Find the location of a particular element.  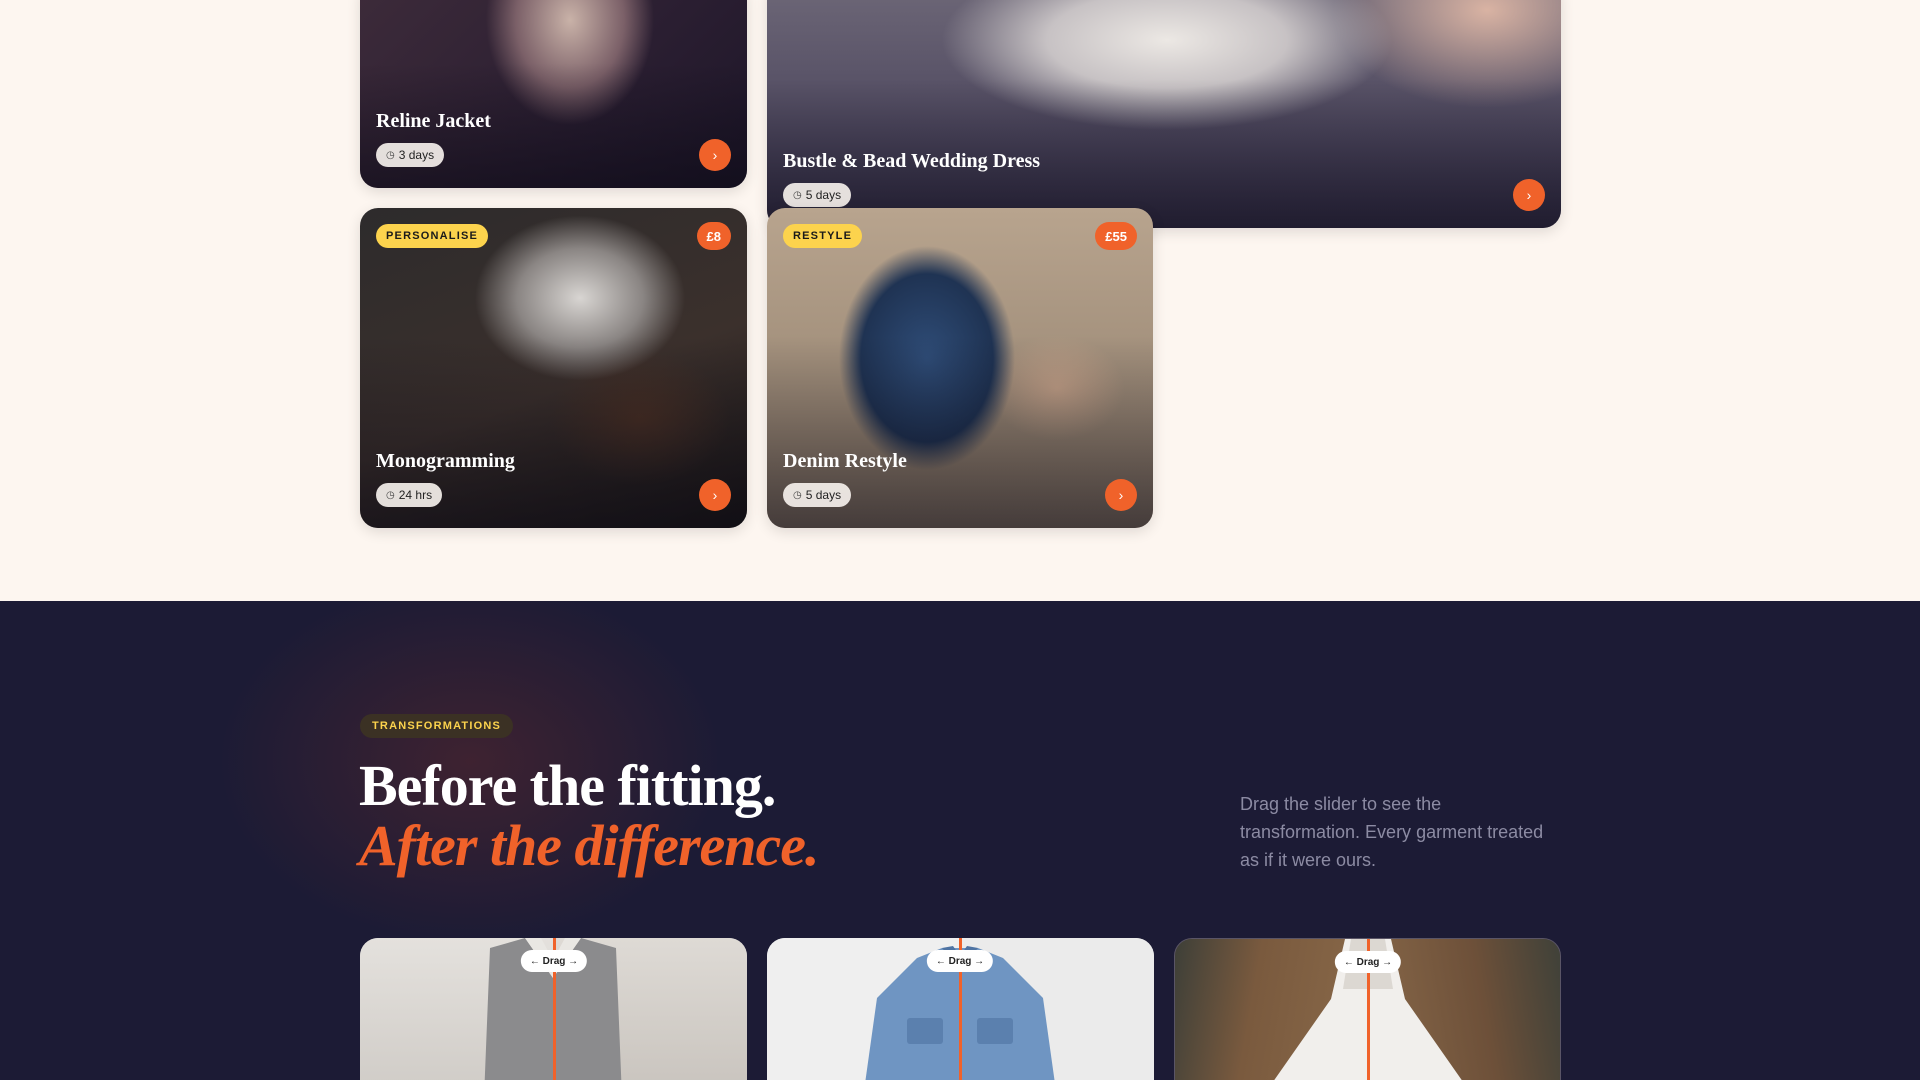

category-tag: RESTYLE is located at coordinates (823, 236).